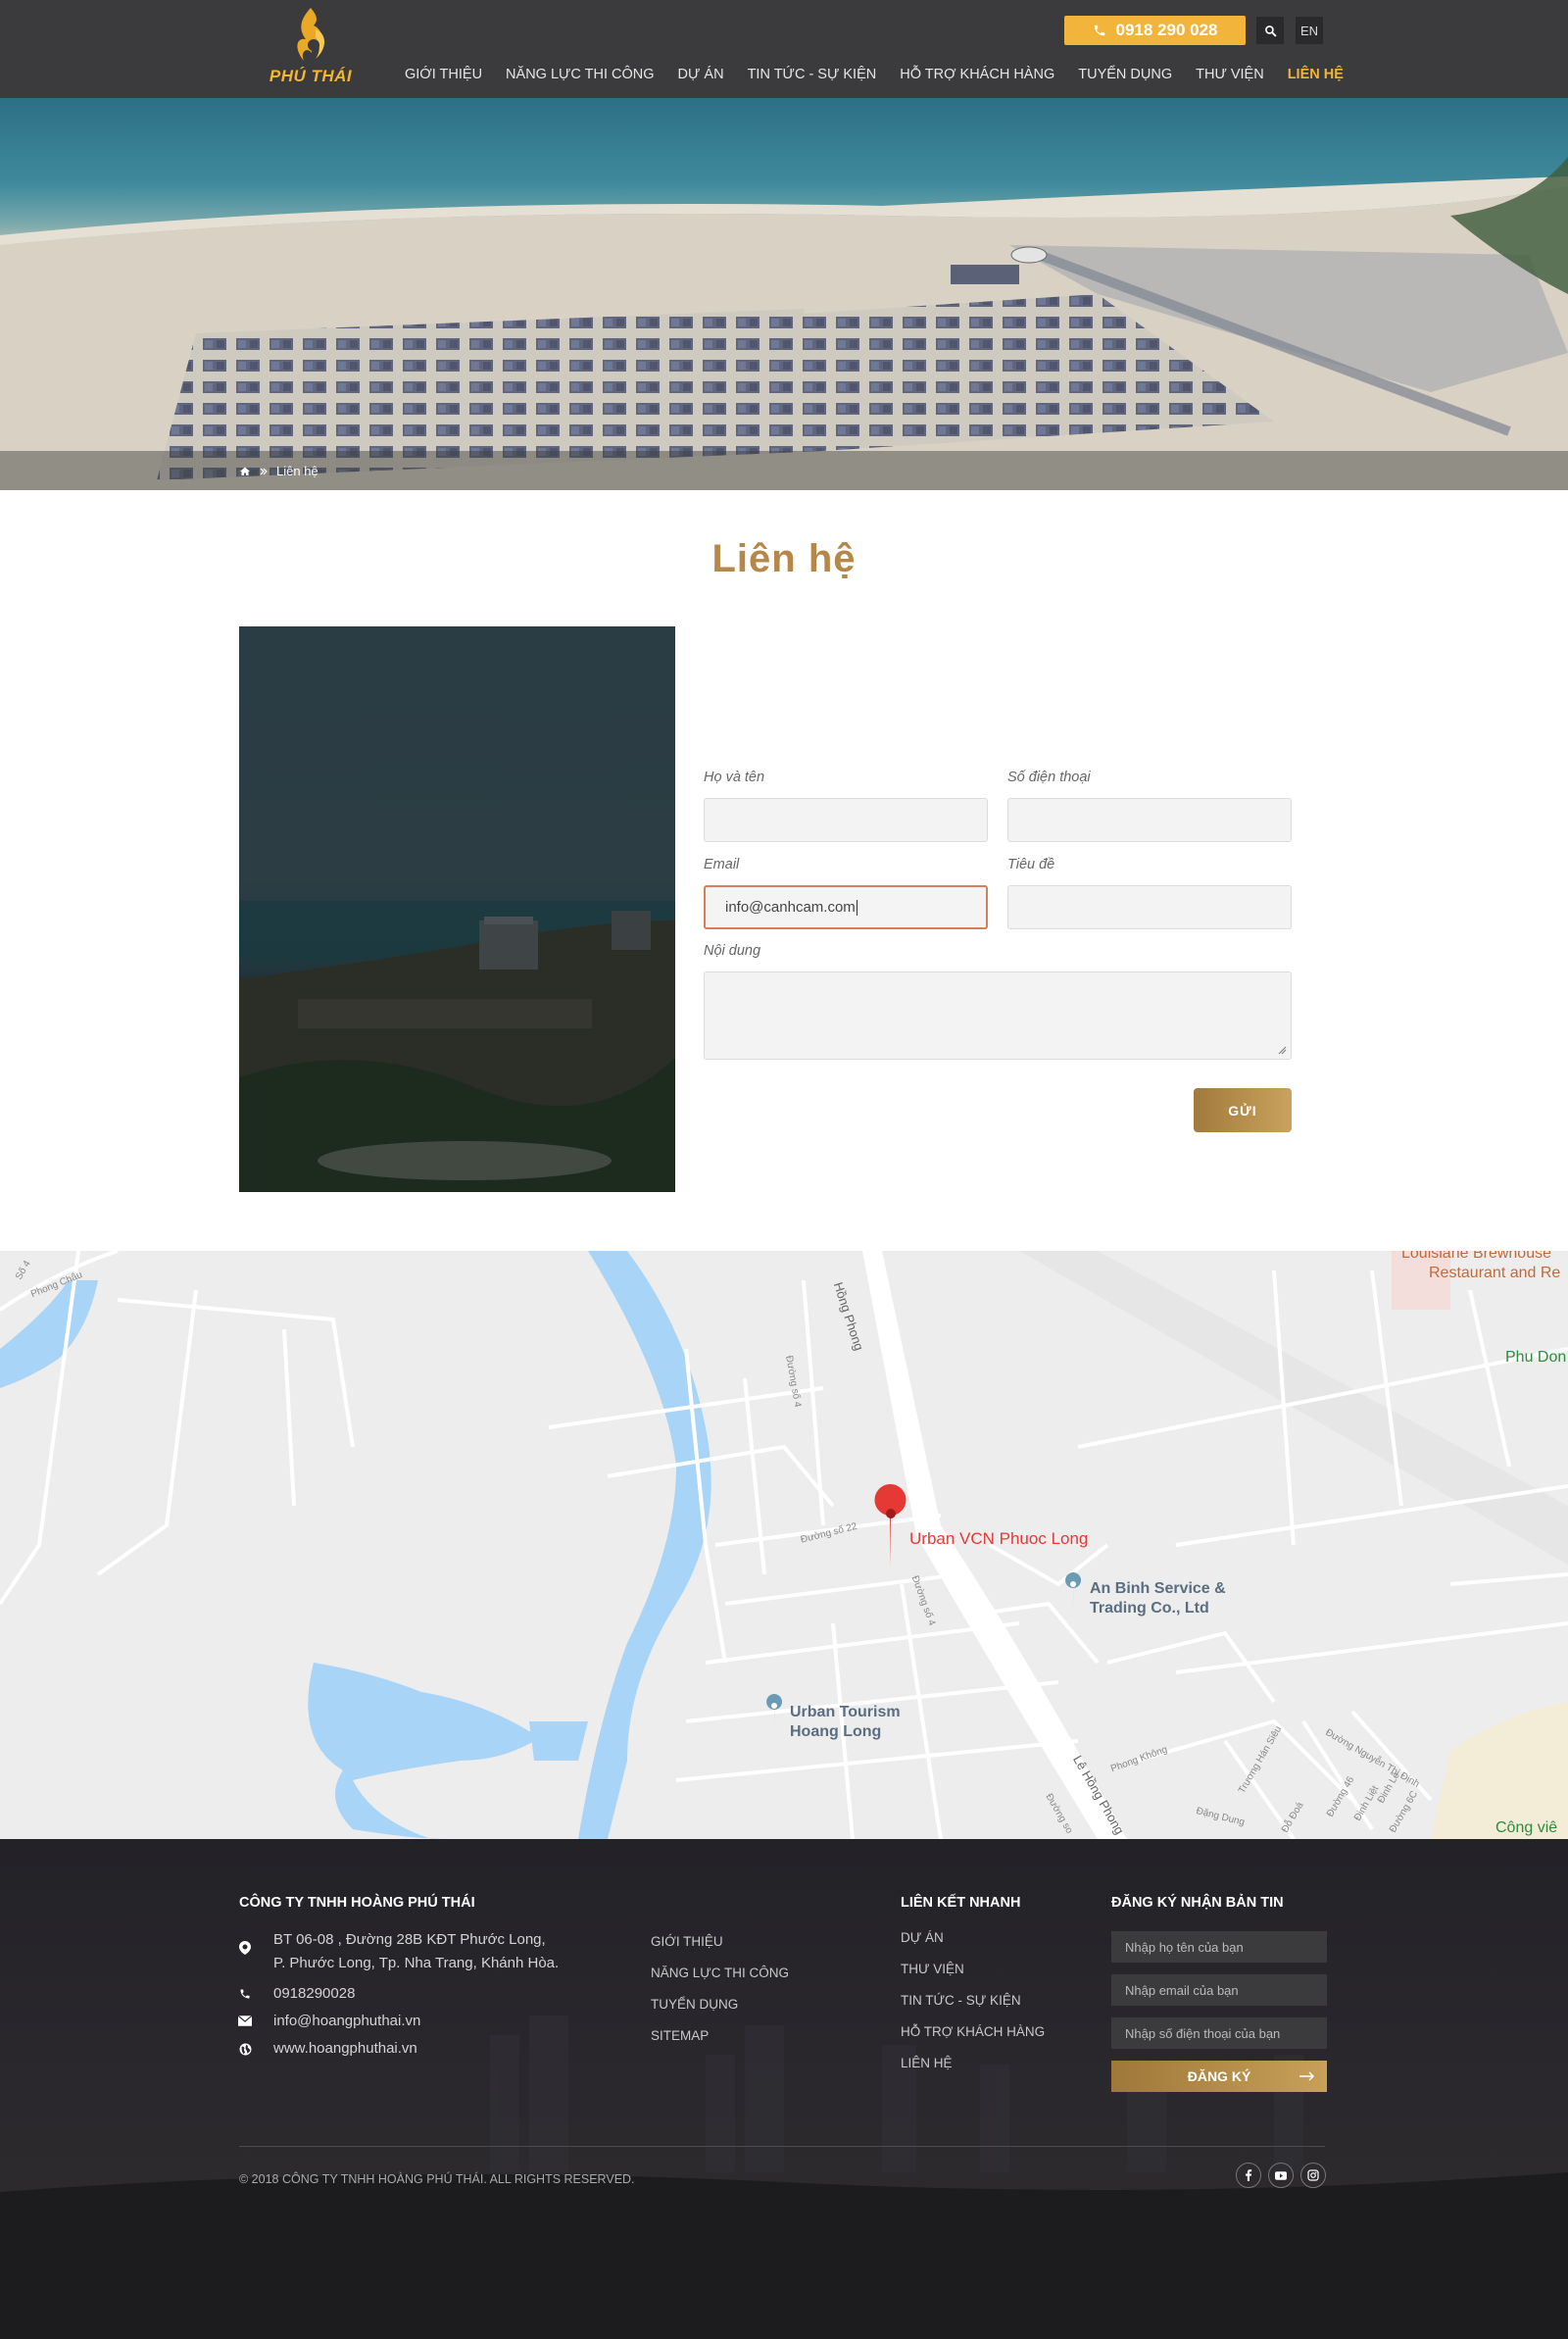 Image resolution: width=1568 pixels, height=2339 pixels. Describe the element at coordinates (857, 907) in the screenshot. I see `text-cursor` at that location.